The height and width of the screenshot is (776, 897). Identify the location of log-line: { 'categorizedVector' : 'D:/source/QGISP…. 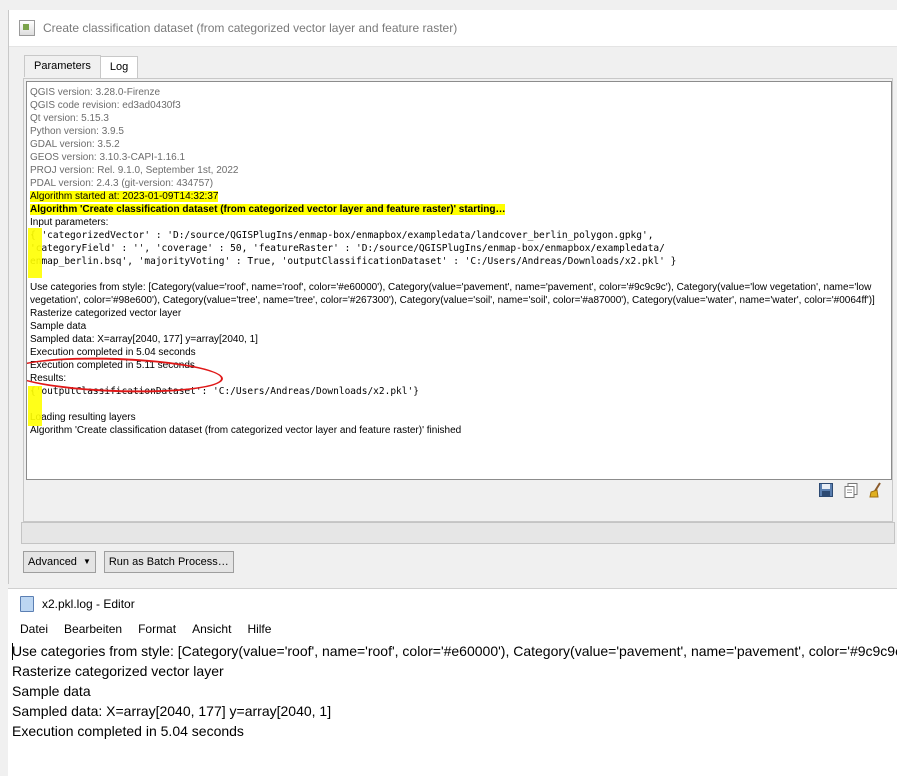
(342, 235).